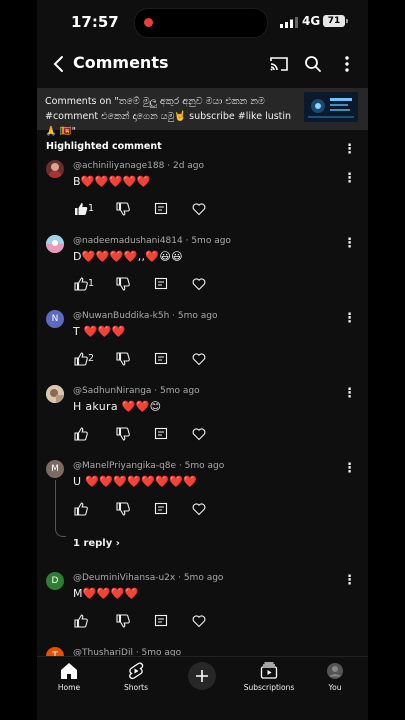  I want to click on page-title: Comments, so click(121, 62).